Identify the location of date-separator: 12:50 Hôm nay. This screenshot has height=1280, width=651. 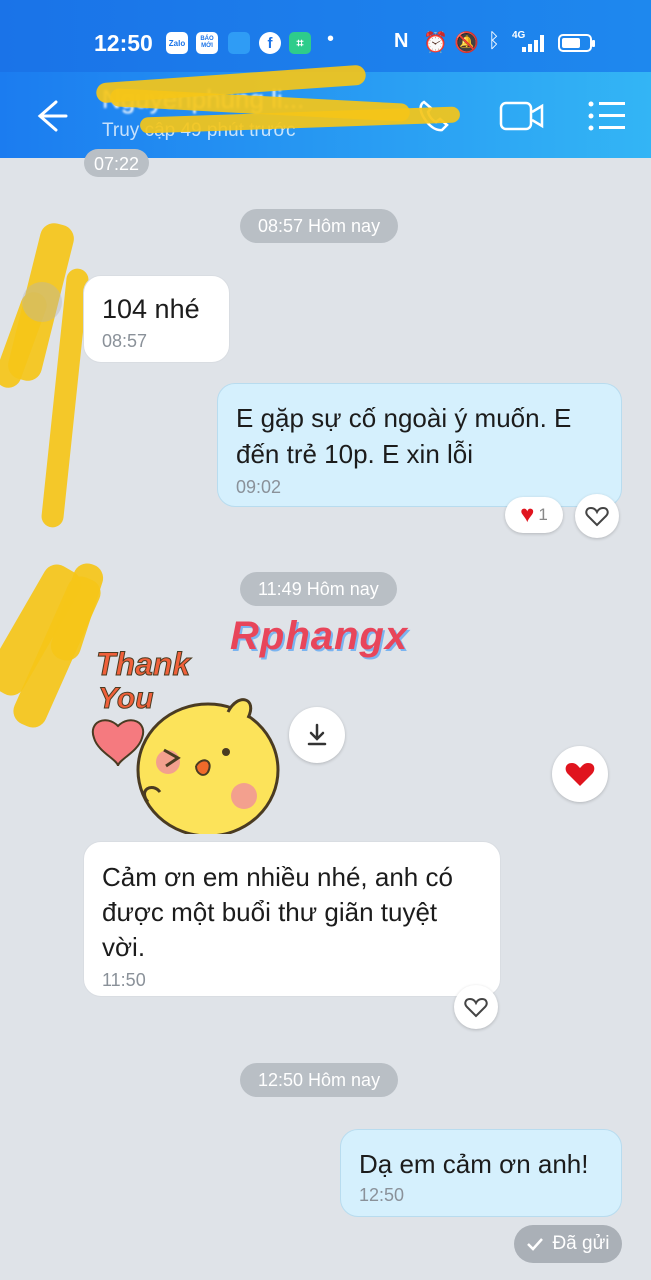
(319, 1080).